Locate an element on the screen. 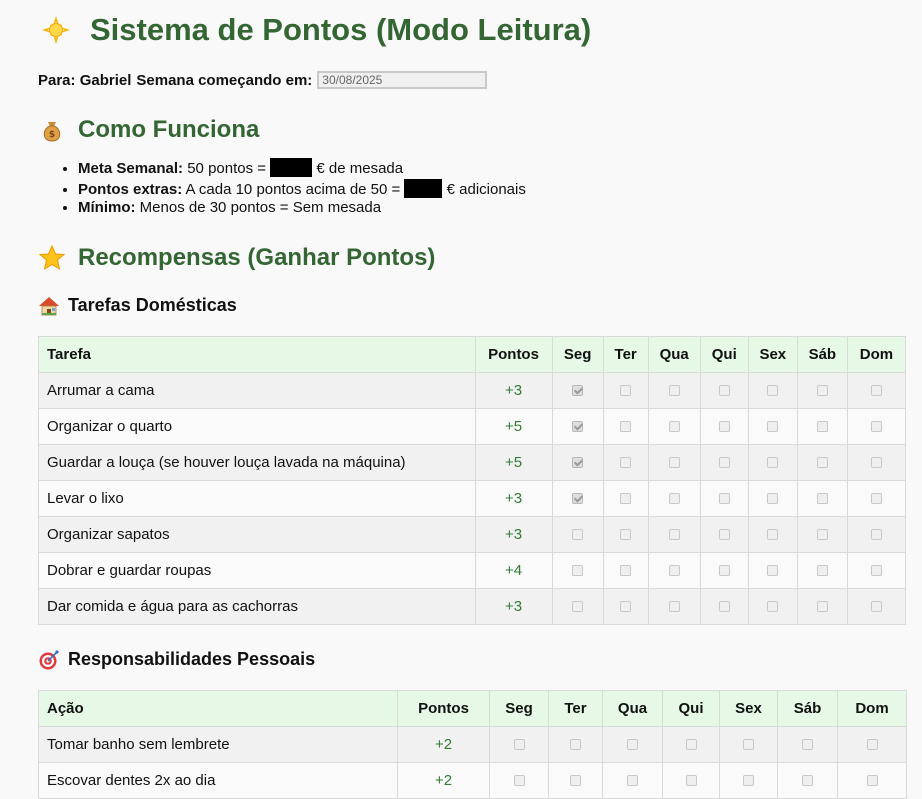 This screenshot has width=922, height=799. star-icon is located at coordinates (52, 258).